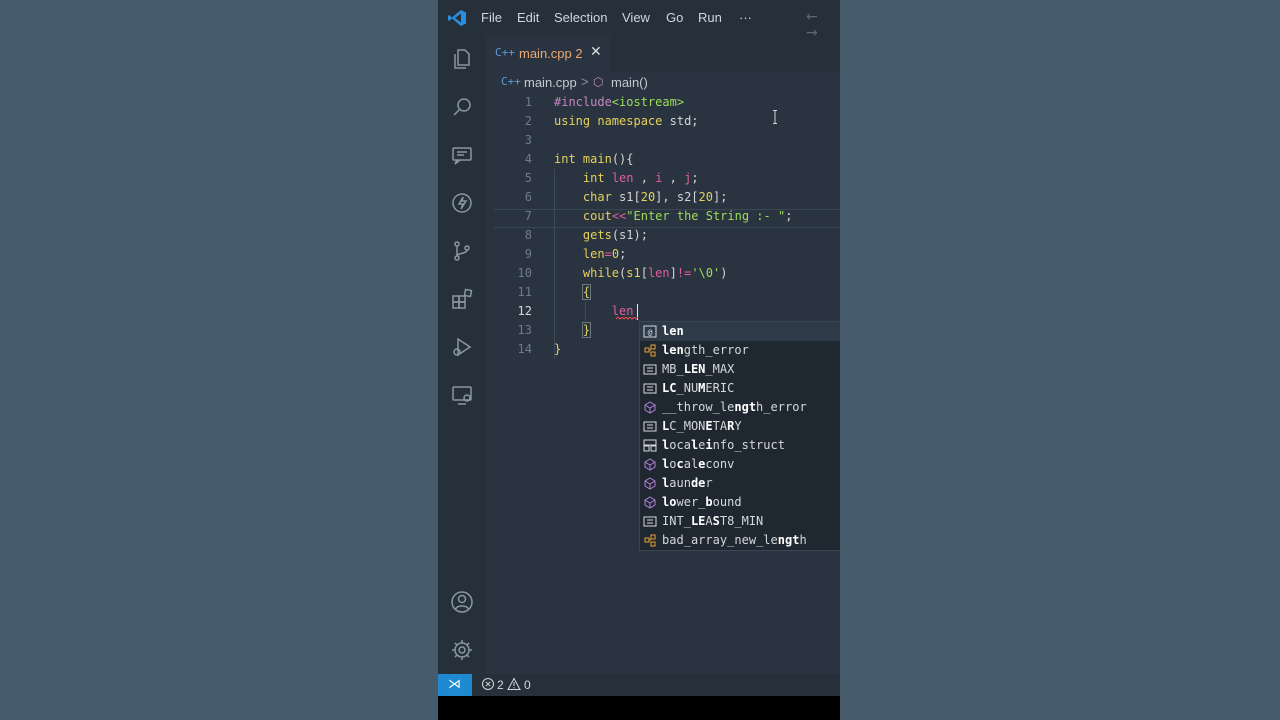 Image resolution: width=1280 pixels, height=720 pixels. I want to click on code-line: 3, so click(663, 140).